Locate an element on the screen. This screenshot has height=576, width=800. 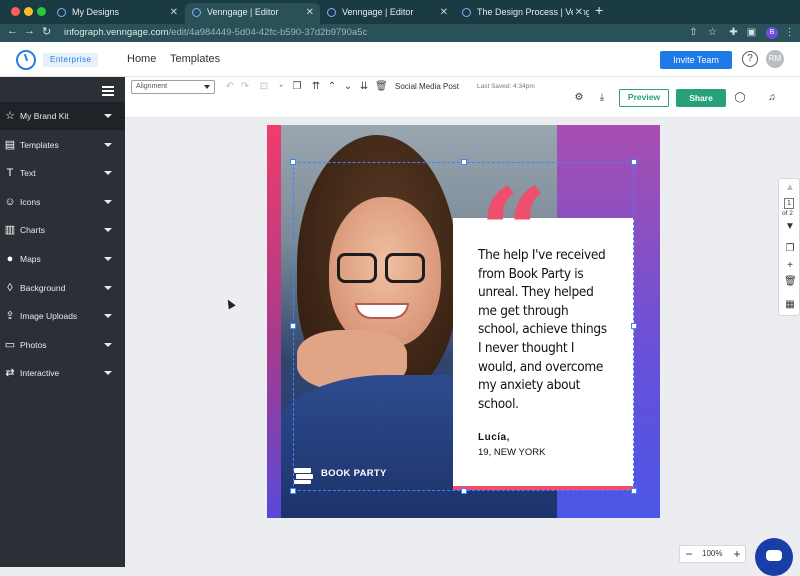
delete-icon: 🗑 is located at coordinates (381, 87).